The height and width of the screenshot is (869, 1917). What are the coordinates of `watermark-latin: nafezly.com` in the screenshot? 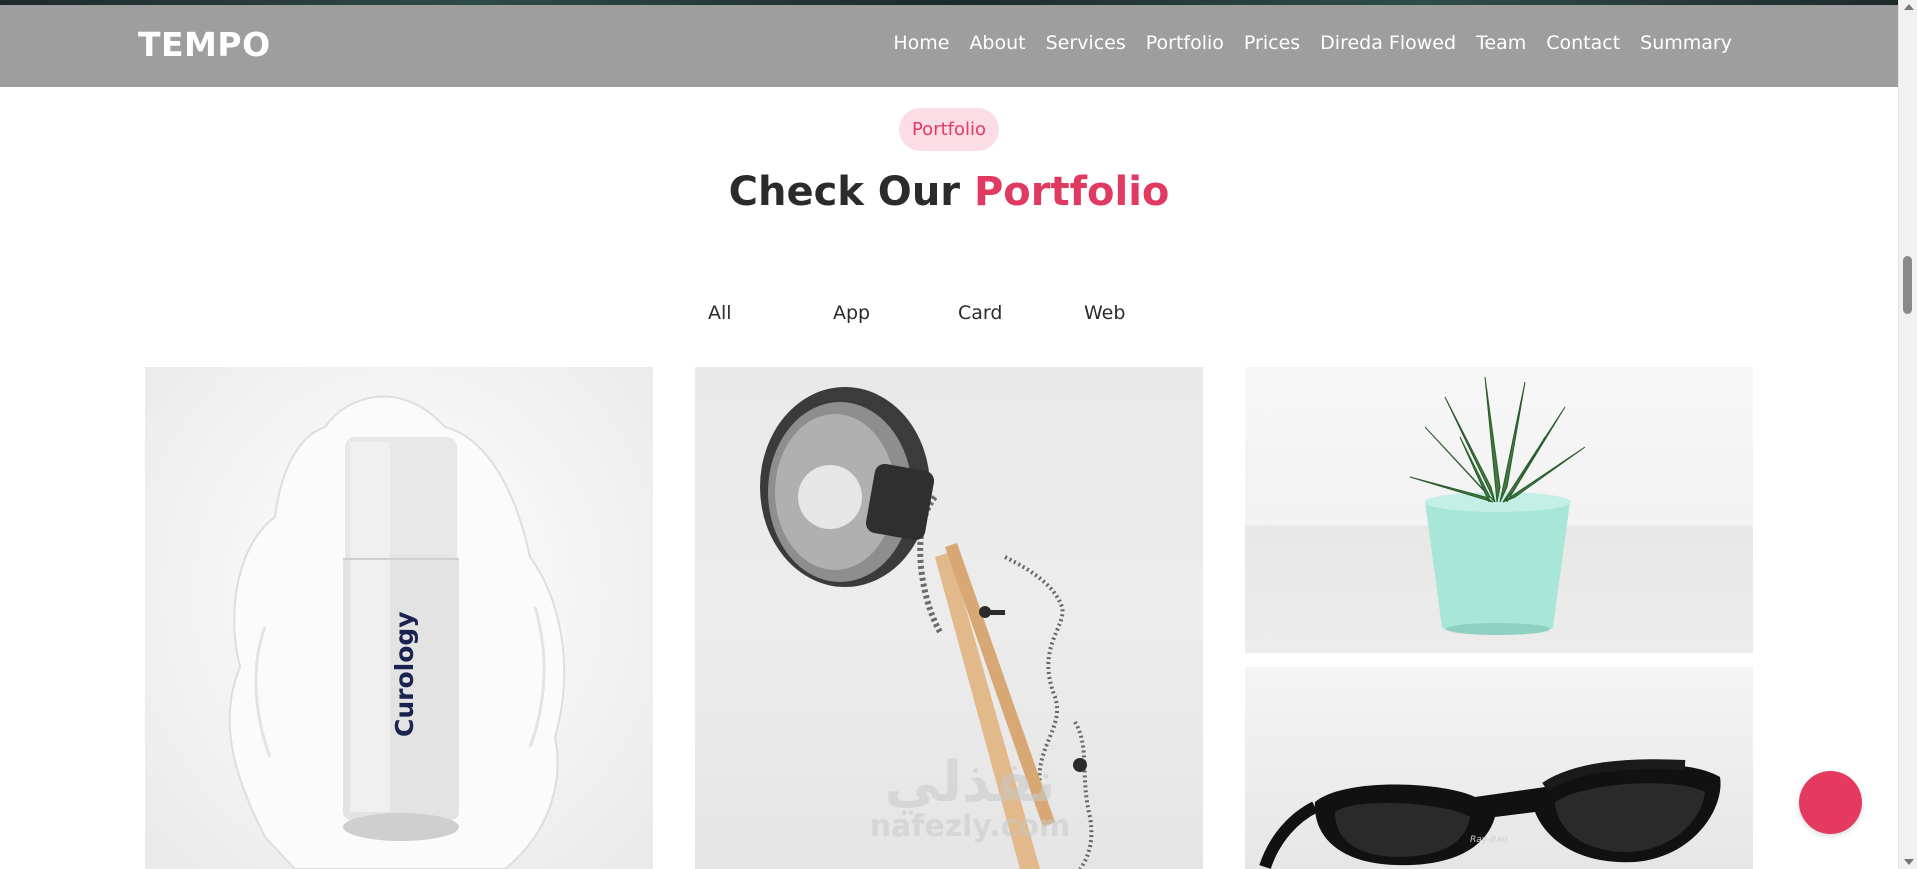 It's located at (970, 826).